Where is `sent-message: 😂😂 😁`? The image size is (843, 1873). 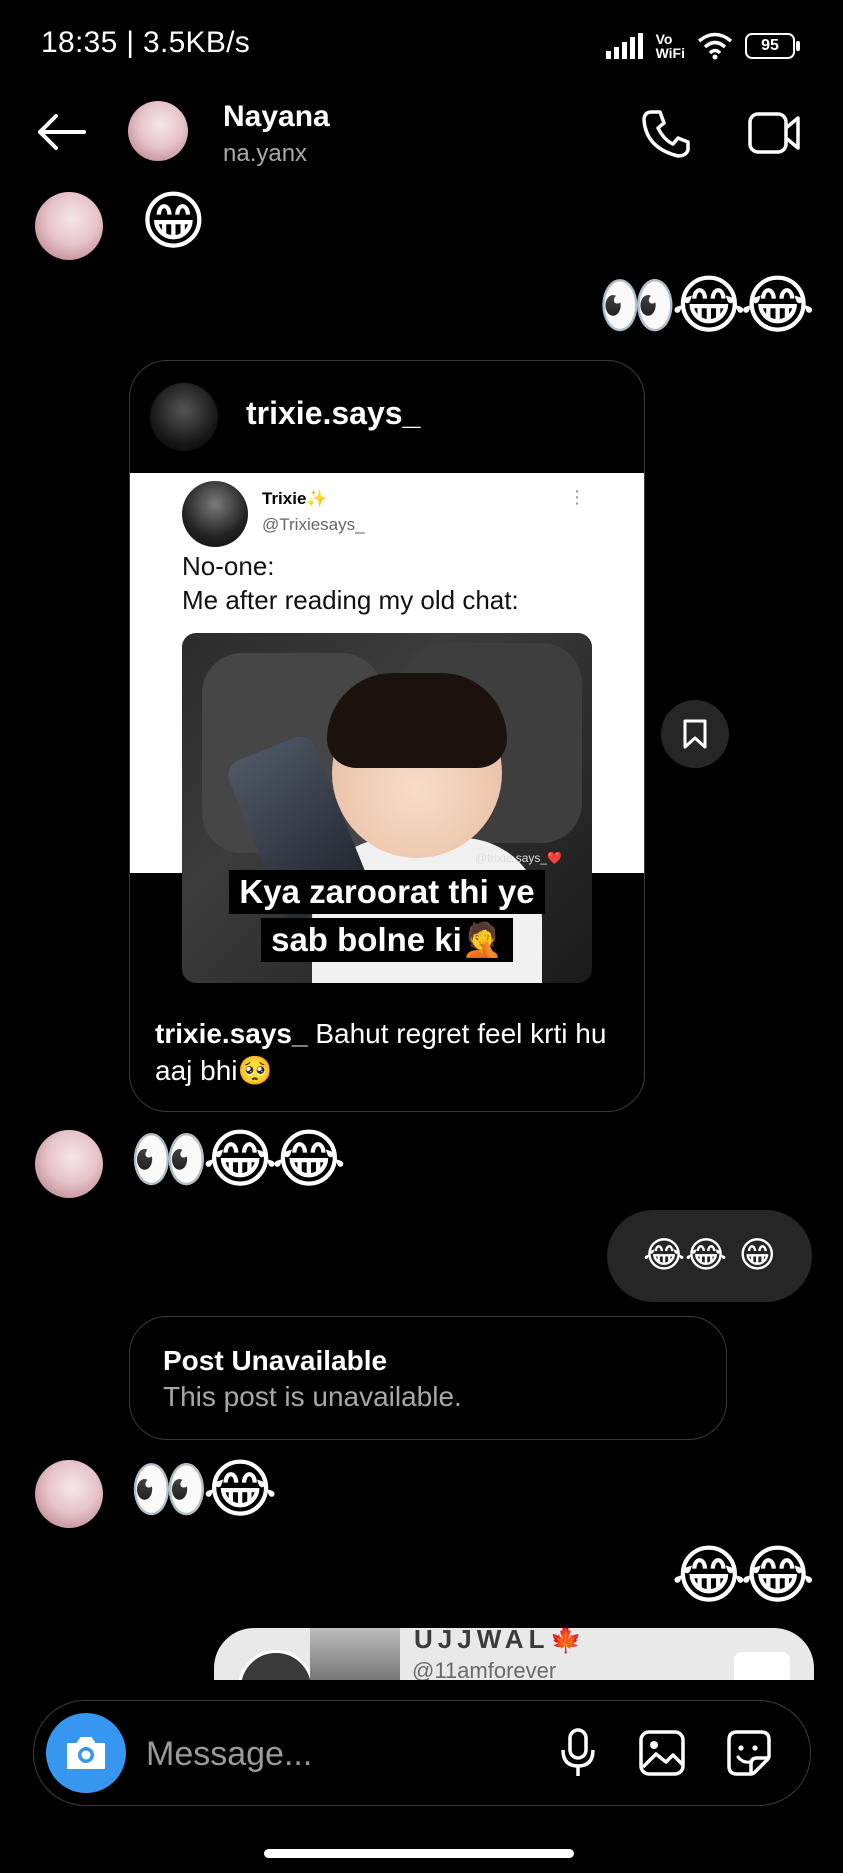 sent-message: 😂😂 😁 is located at coordinates (709, 1255).